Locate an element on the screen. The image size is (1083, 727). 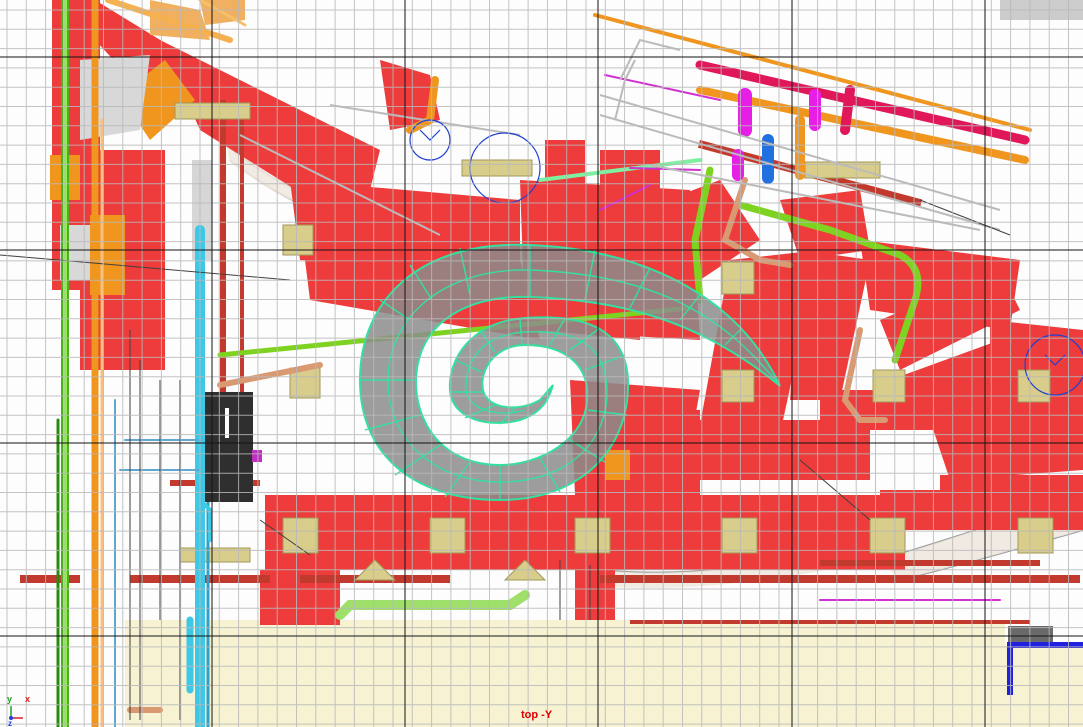
axis-x-label: x is located at coordinates (27, 699).